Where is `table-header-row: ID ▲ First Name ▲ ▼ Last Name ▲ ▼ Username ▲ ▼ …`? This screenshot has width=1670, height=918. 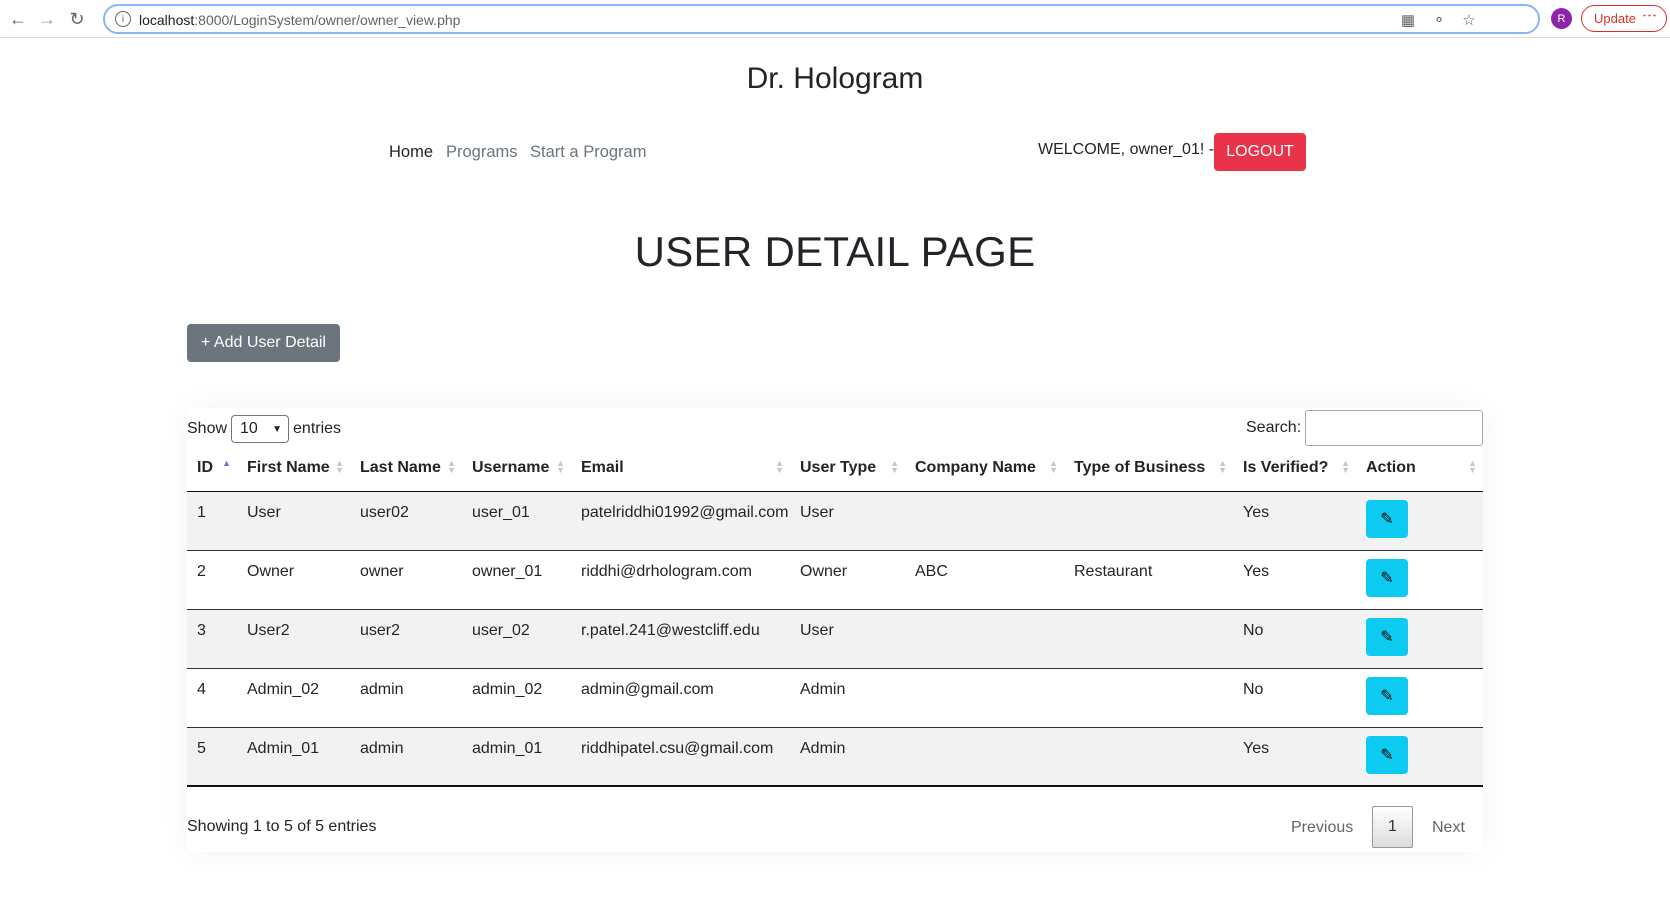 table-header-row: ID ▲ First Name ▲ ▼ Last Name ▲ ▼ Username ▲ ▼ … is located at coordinates (835, 469).